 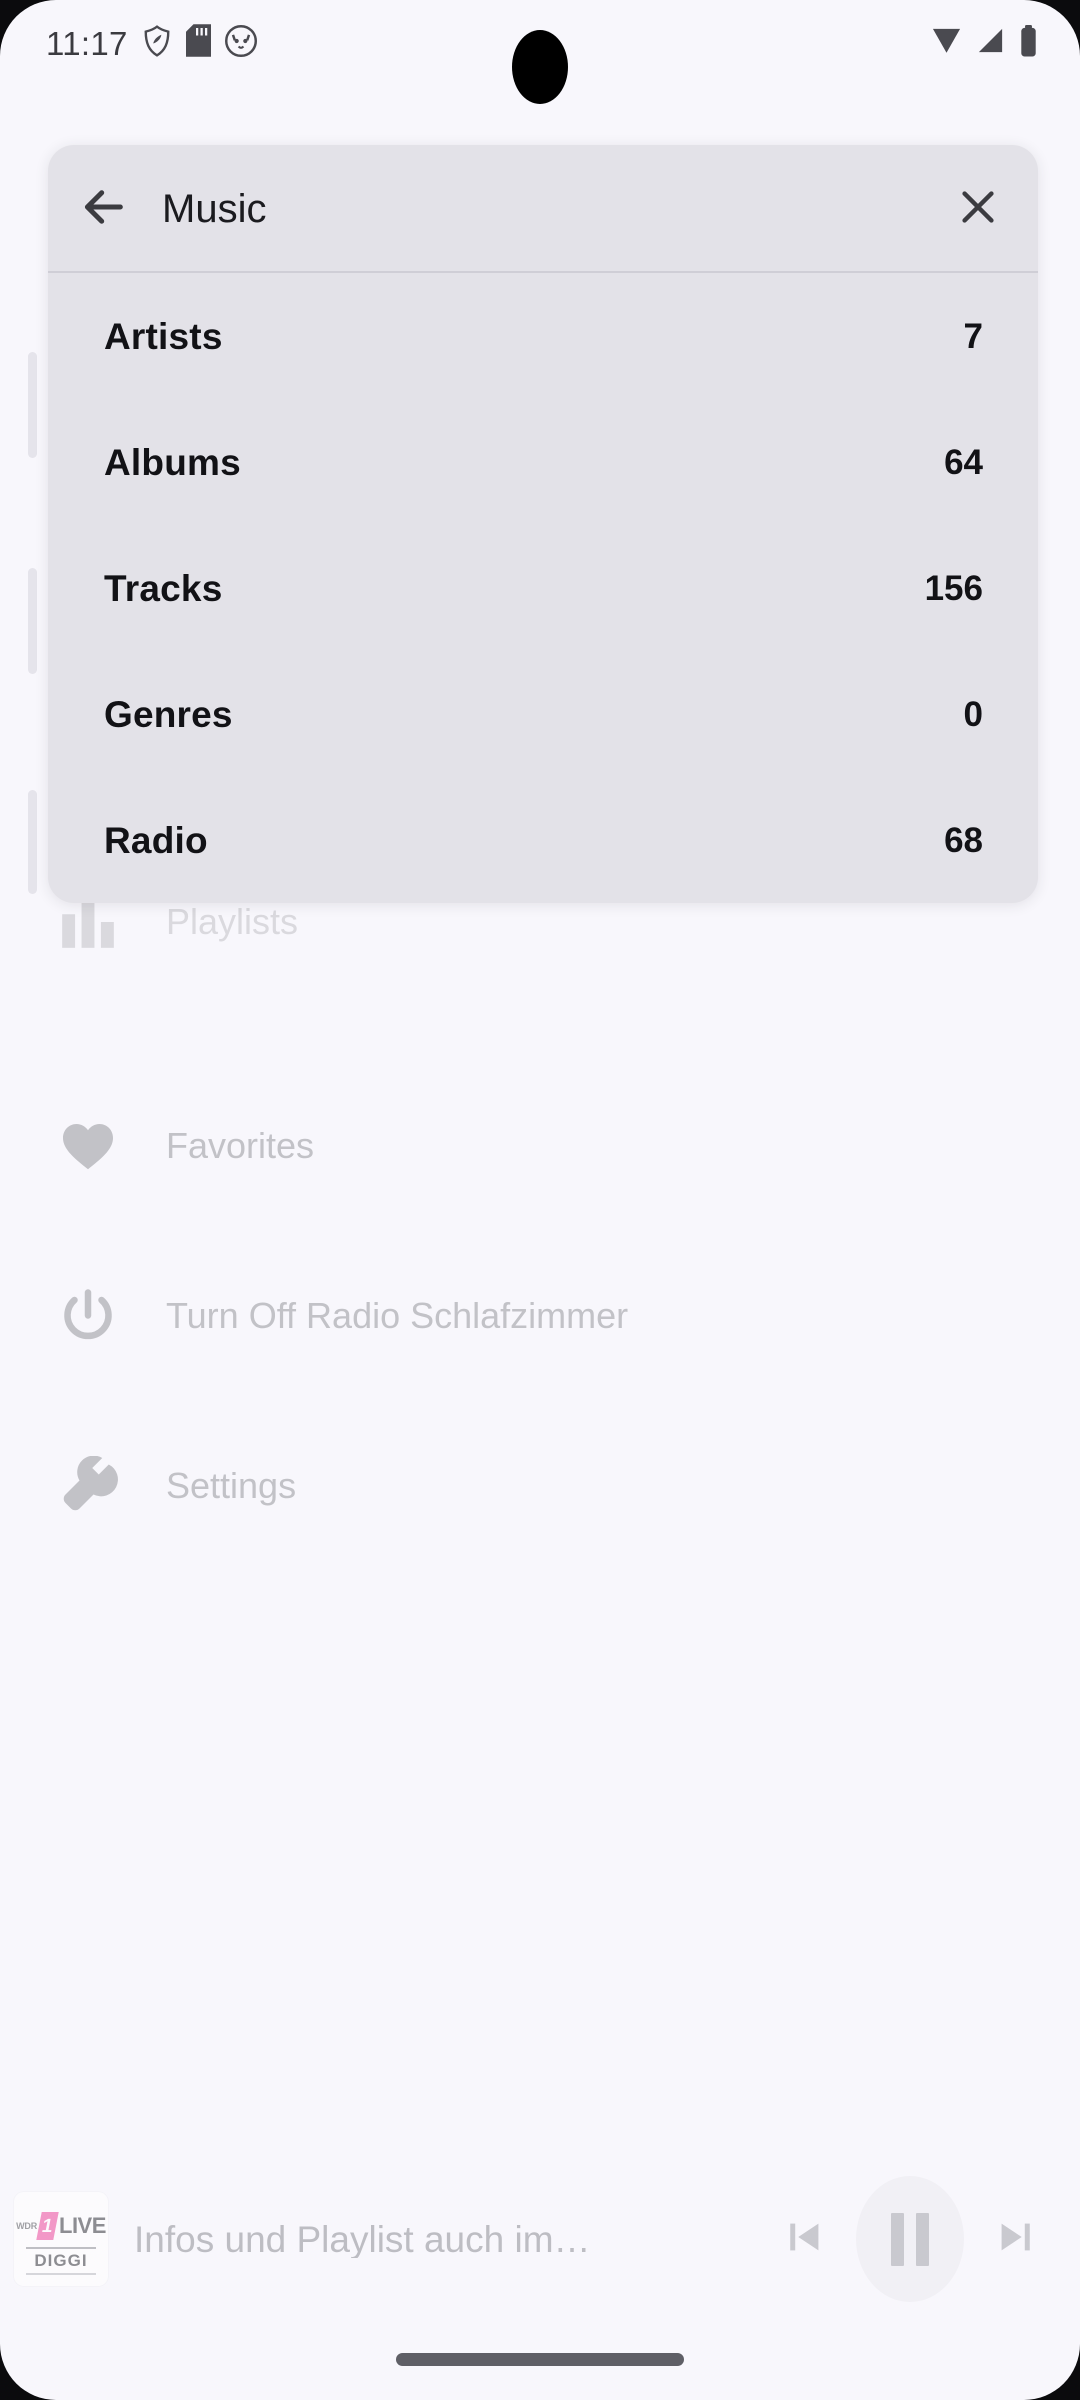 I want to click on category-row-tracks: Tracks 156, so click(x=543, y=588).